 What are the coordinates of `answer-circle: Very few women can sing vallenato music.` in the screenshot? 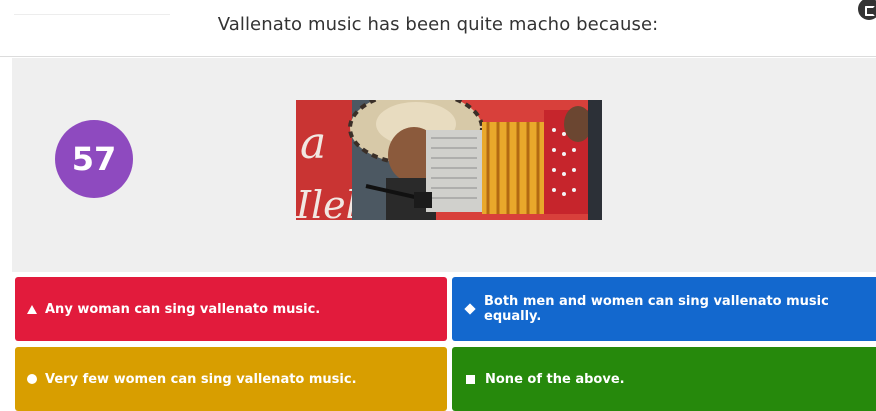 It's located at (231, 379).